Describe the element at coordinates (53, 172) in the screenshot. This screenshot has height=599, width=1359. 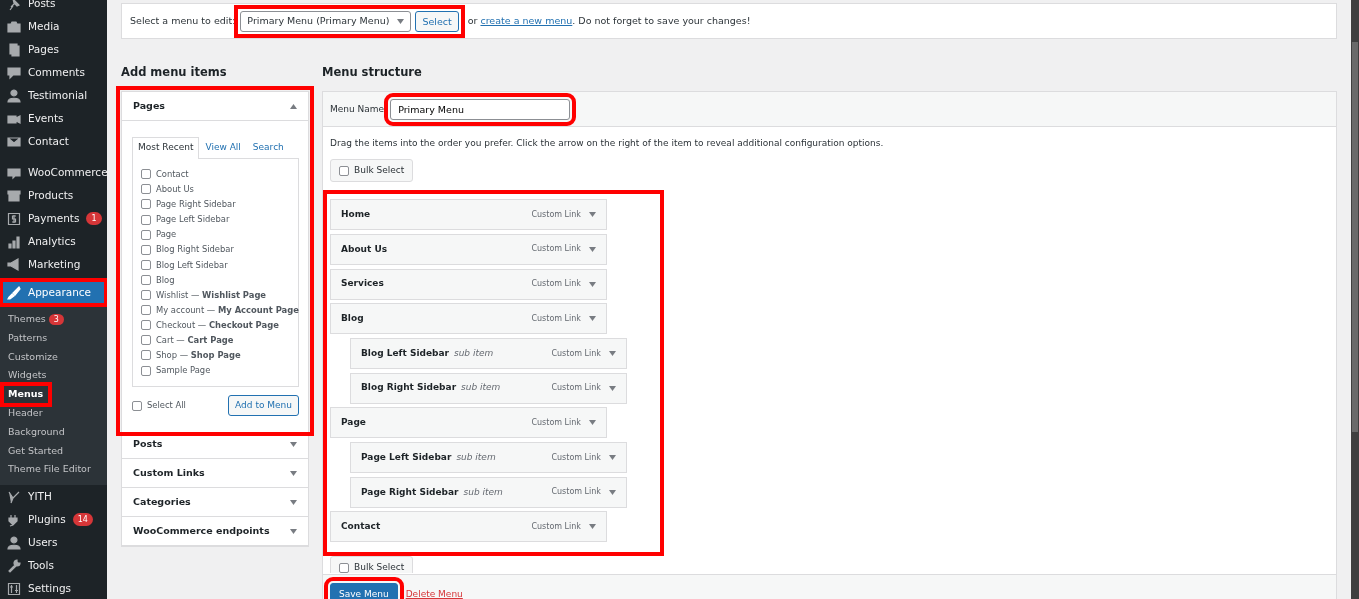
I see `sidebar-item: WooCommerce` at that location.